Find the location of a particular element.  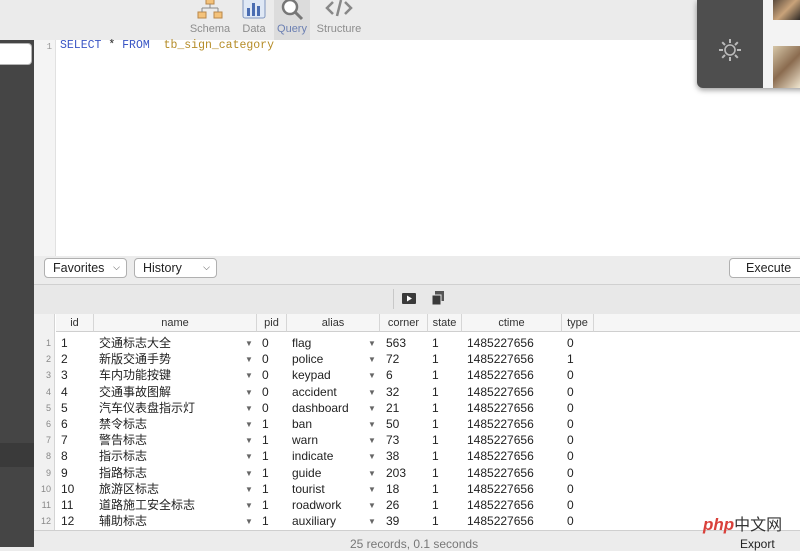

cell-alias: auxiliary is located at coordinates (329, 521).